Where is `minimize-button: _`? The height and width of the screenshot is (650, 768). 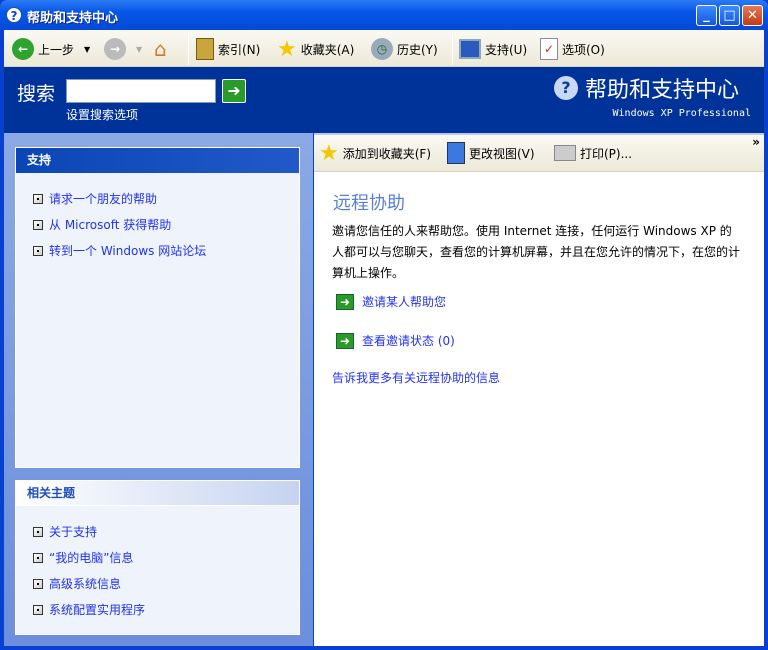 minimize-button: _ is located at coordinates (706, 15).